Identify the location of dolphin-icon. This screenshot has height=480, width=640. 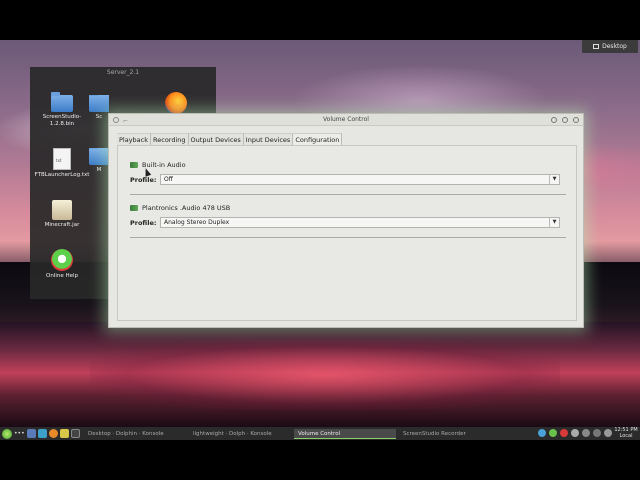
(42, 433).